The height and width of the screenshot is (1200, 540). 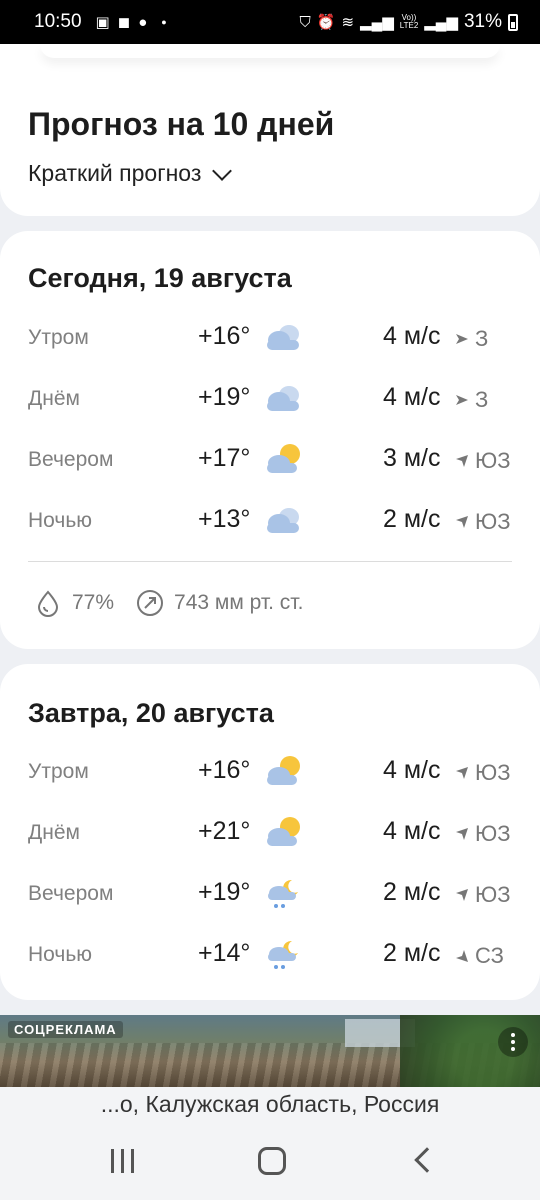 What do you see at coordinates (181, 124) in the screenshot?
I see `forecast-title: Прогноз на 10 дней` at bounding box center [181, 124].